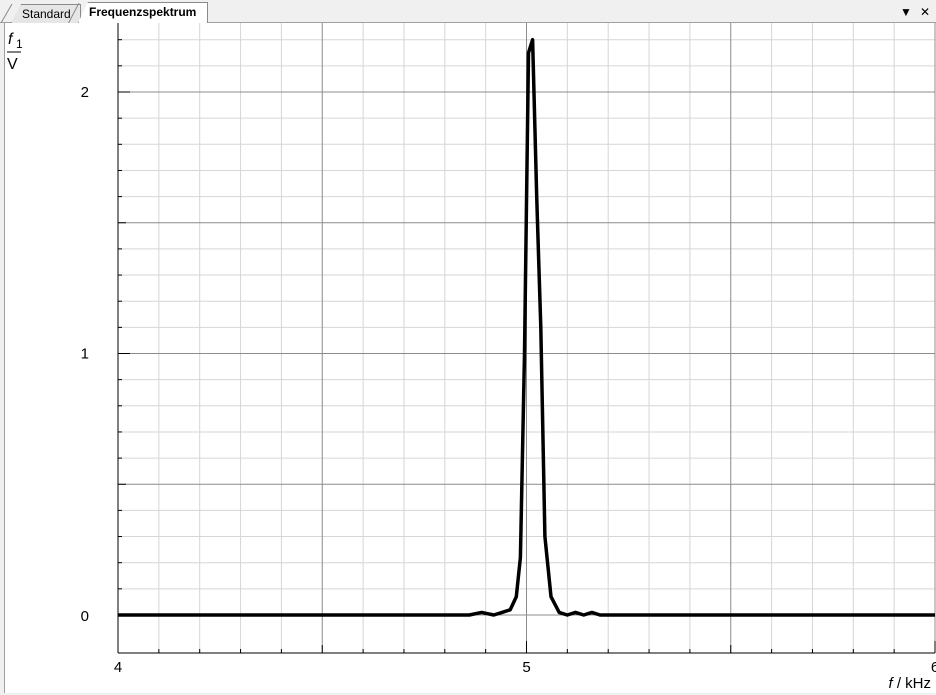 This screenshot has width=936, height=695. Describe the element at coordinates (85, 616) in the screenshot. I see `y-tick-label: 0` at that location.